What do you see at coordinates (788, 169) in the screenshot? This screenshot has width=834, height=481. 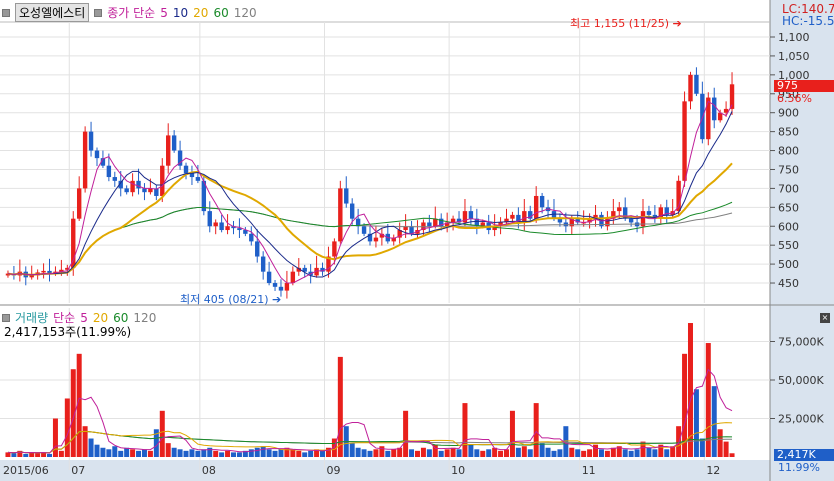 I see `price-tick-label: 750` at bounding box center [788, 169].